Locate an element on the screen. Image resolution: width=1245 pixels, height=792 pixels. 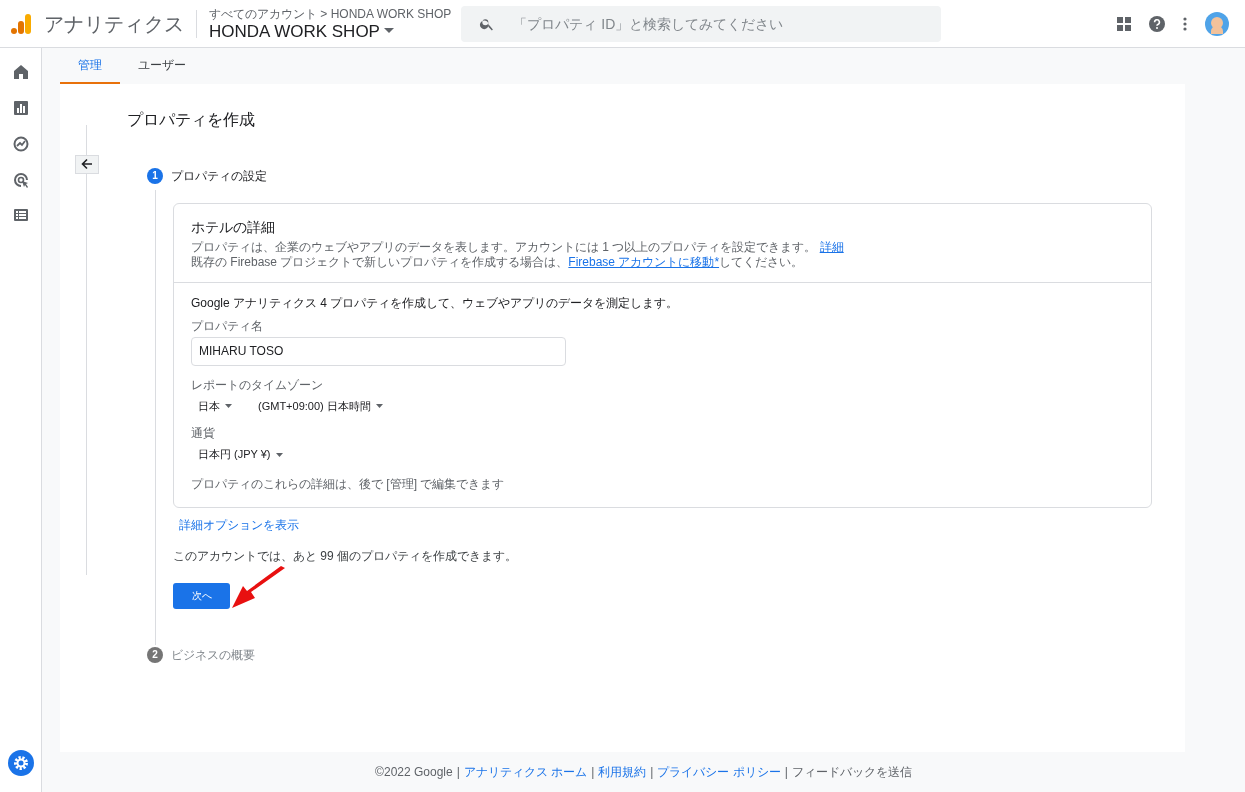
apps-grid-icon is located at coordinates (1124, 23).